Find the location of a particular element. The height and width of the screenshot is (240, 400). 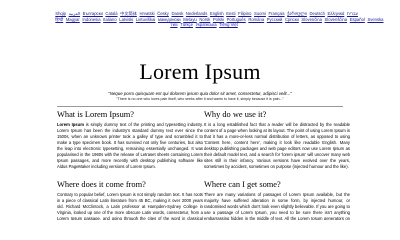

page-title: Lorem Ipsum is located at coordinates (200, 71).